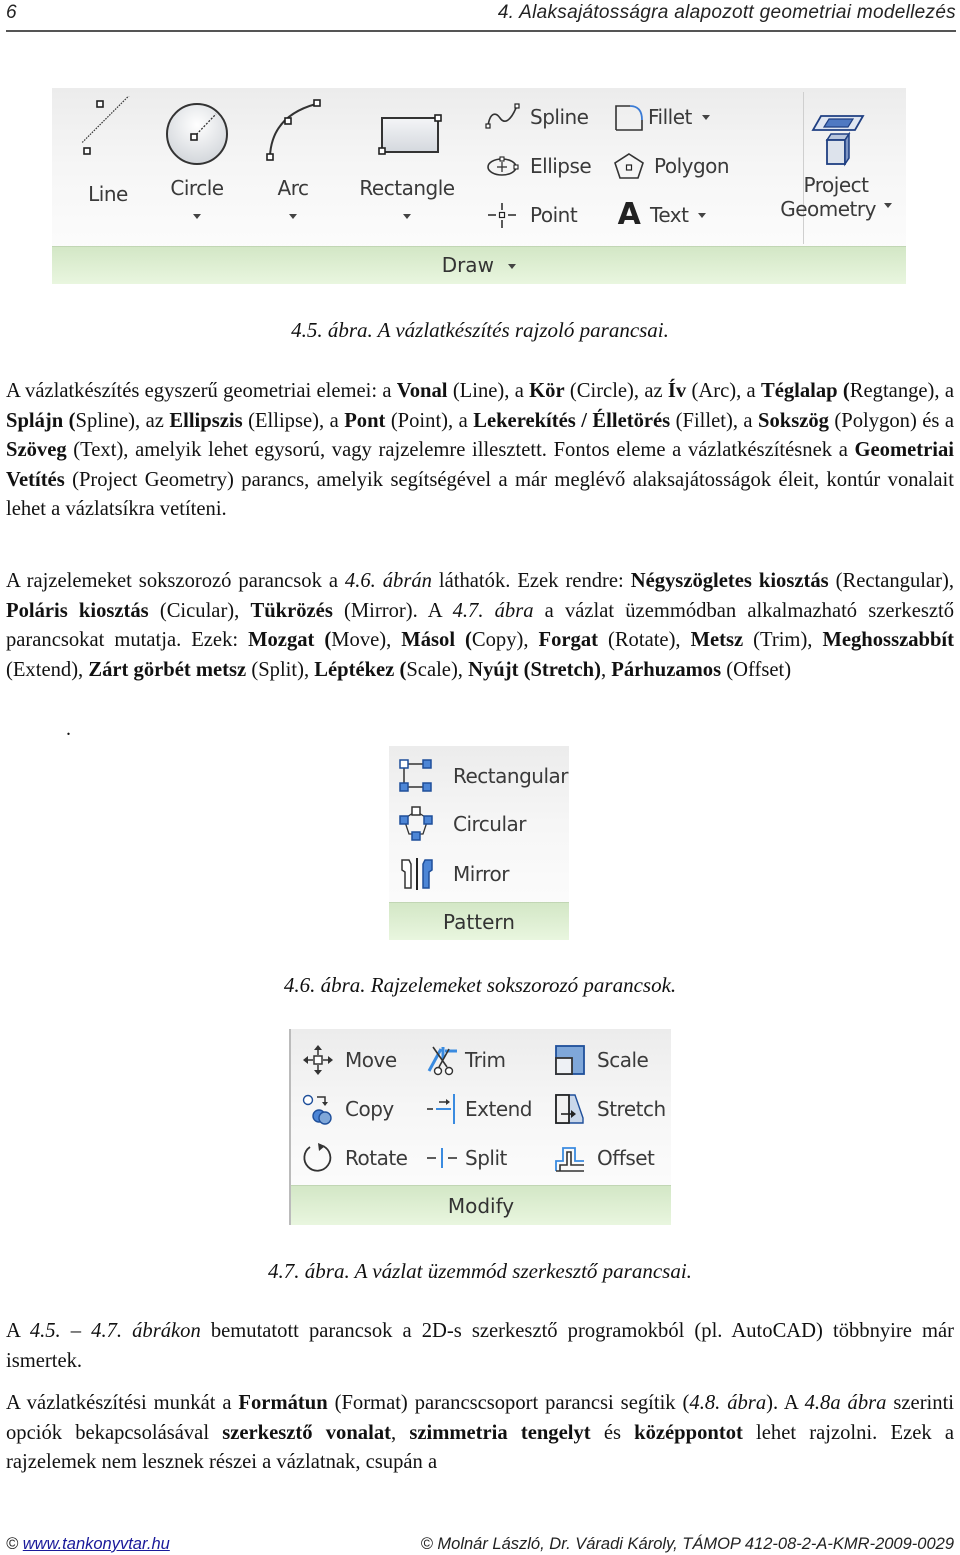  I want to click on draw-panel-dropdown-icon, so click(512, 266).